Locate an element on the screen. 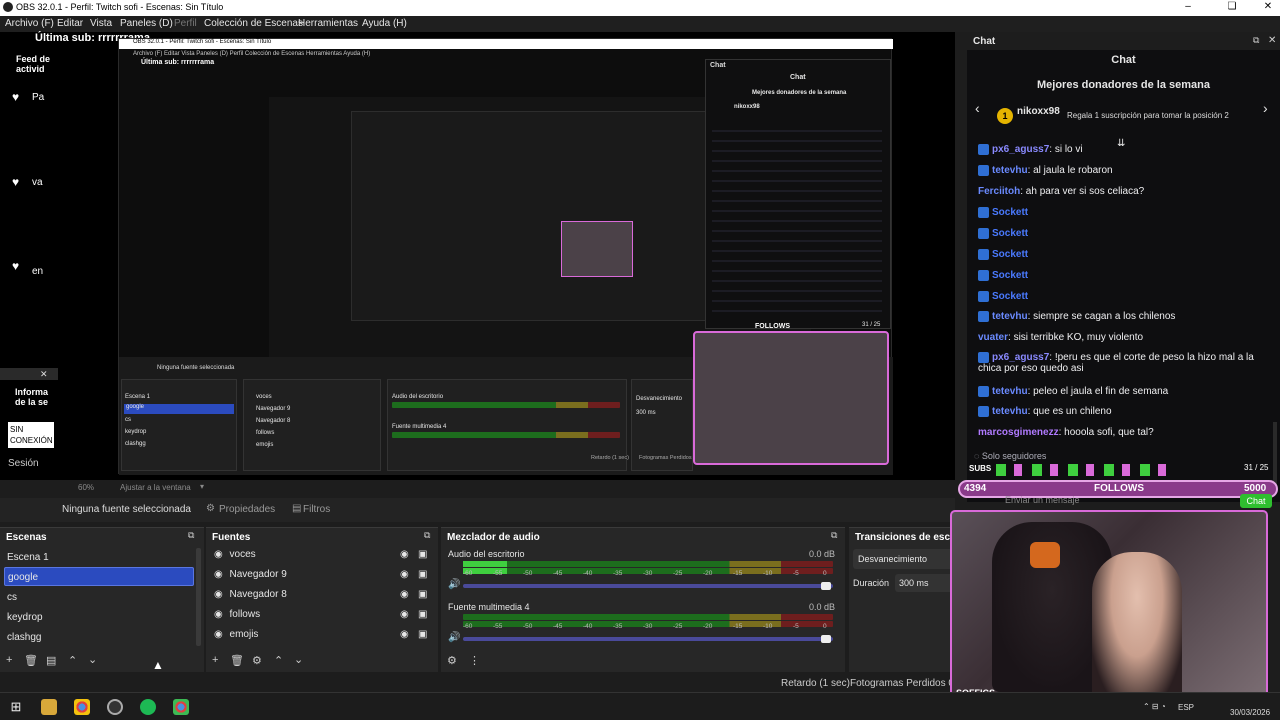  filter-icon: ▤ is located at coordinates (51, 660).